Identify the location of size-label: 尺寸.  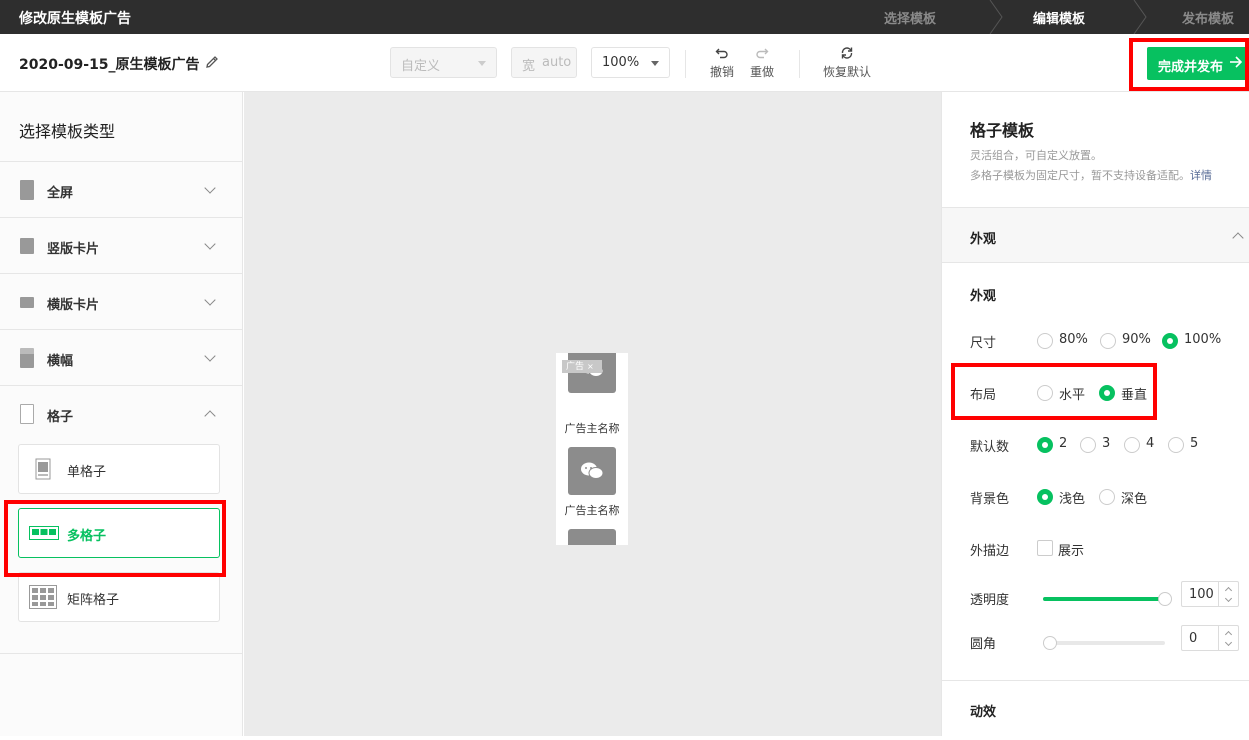
(983, 343).